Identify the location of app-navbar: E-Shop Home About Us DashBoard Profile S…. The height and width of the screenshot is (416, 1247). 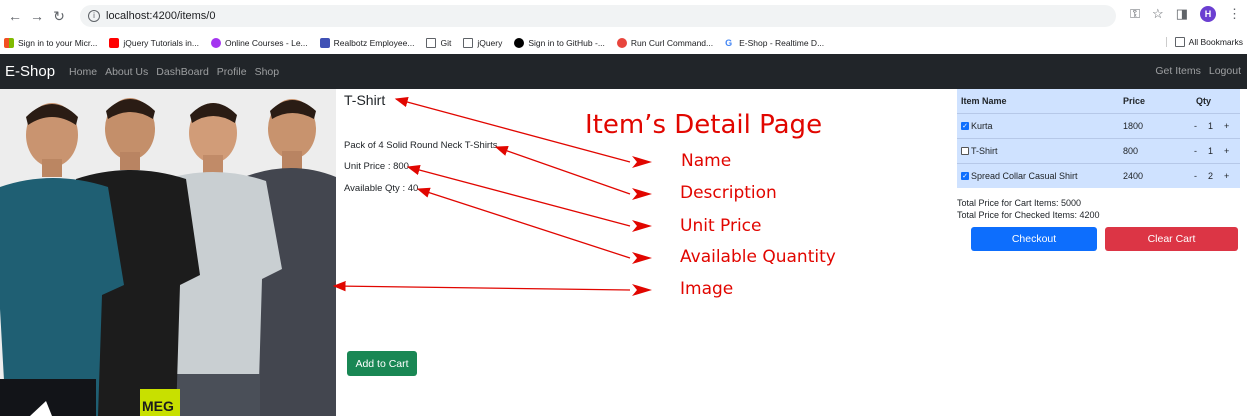
(623, 71).